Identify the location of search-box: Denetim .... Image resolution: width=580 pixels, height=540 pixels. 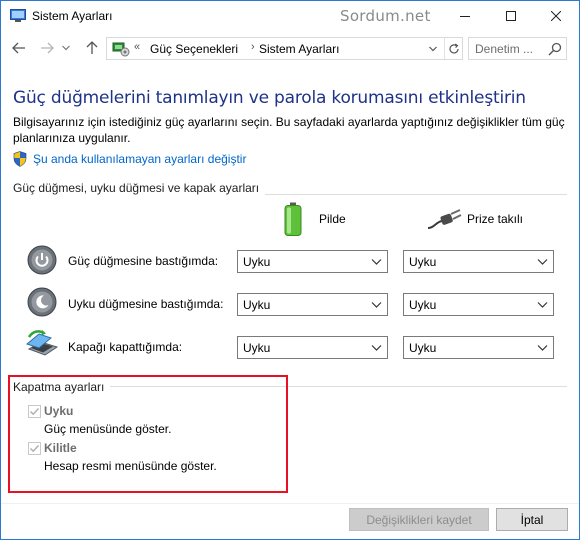
(517, 48).